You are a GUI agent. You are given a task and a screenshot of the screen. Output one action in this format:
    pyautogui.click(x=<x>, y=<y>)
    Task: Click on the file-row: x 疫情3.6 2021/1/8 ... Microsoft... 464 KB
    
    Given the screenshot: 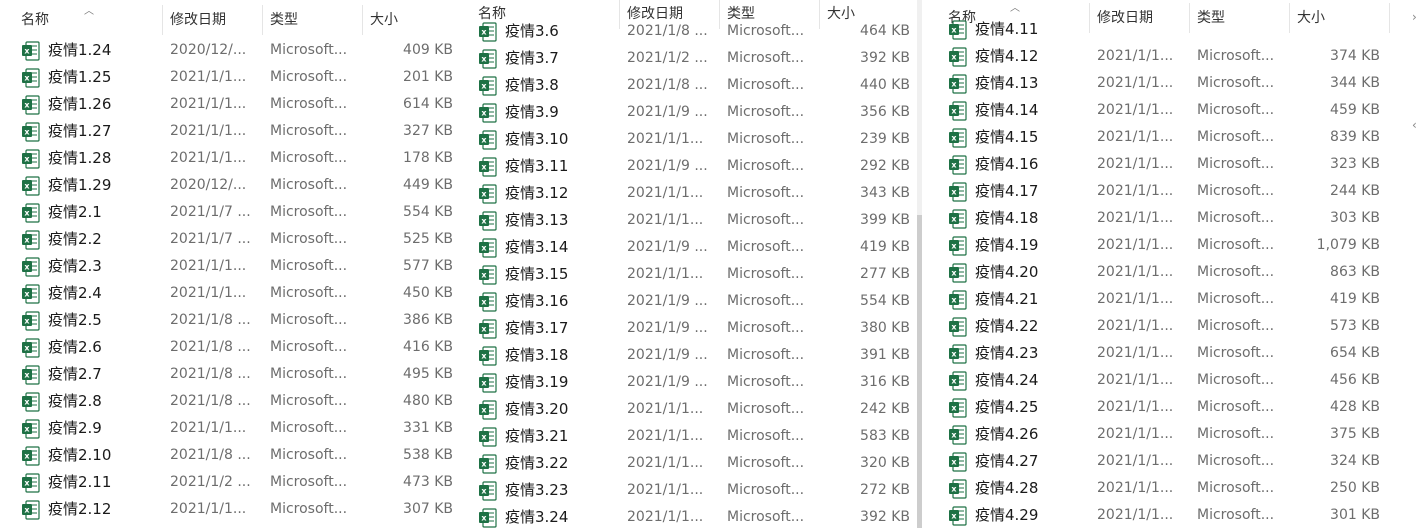 What is the action you would take?
    pyautogui.click(x=693, y=31)
    